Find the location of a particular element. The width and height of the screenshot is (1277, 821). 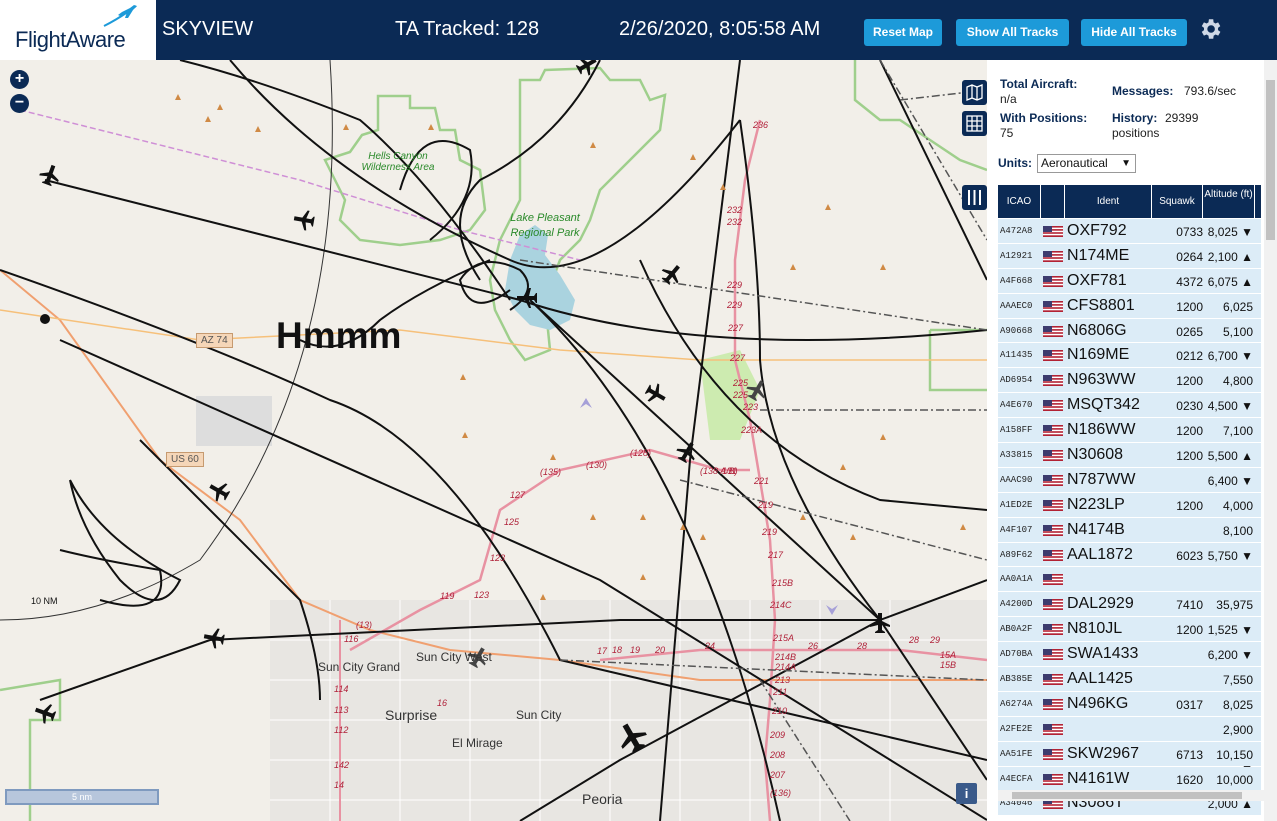

table-row: A12921 N174ME 0264 2,100 ▲ is located at coordinates (1129, 256).